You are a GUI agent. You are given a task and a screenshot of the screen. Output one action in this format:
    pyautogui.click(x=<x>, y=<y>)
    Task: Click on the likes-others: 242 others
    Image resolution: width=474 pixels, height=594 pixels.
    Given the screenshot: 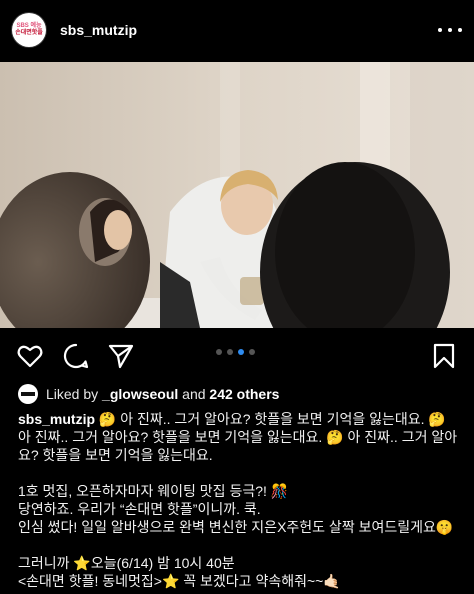 What is the action you would take?
    pyautogui.click(x=244, y=394)
    